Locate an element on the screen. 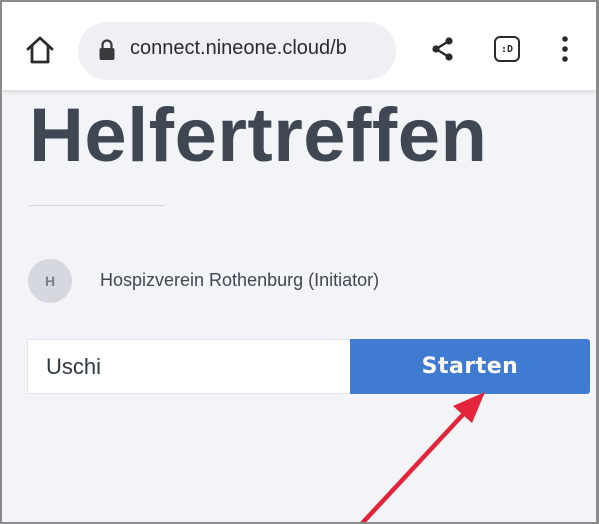 The image size is (599, 524). share-icon is located at coordinates (443, 49).